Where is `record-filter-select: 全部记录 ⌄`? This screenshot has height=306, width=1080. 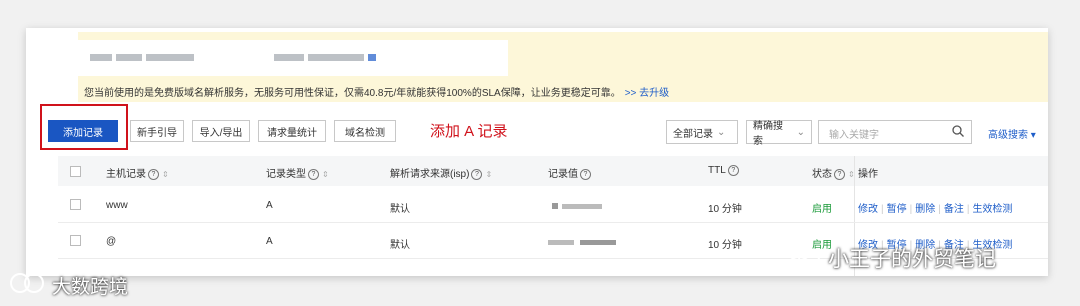
record-filter-select: 全部记录 ⌄ is located at coordinates (702, 132).